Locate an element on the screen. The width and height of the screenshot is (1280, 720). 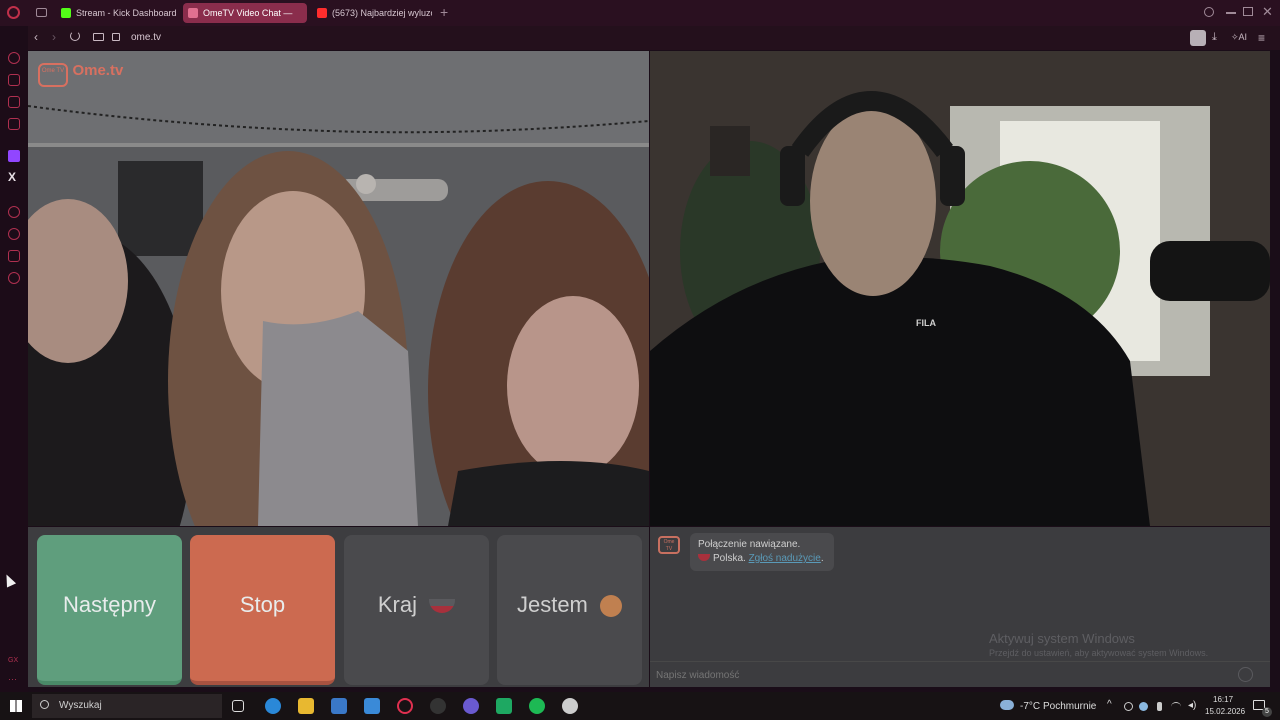
tray-app-icon is located at coordinates (1128, 706).